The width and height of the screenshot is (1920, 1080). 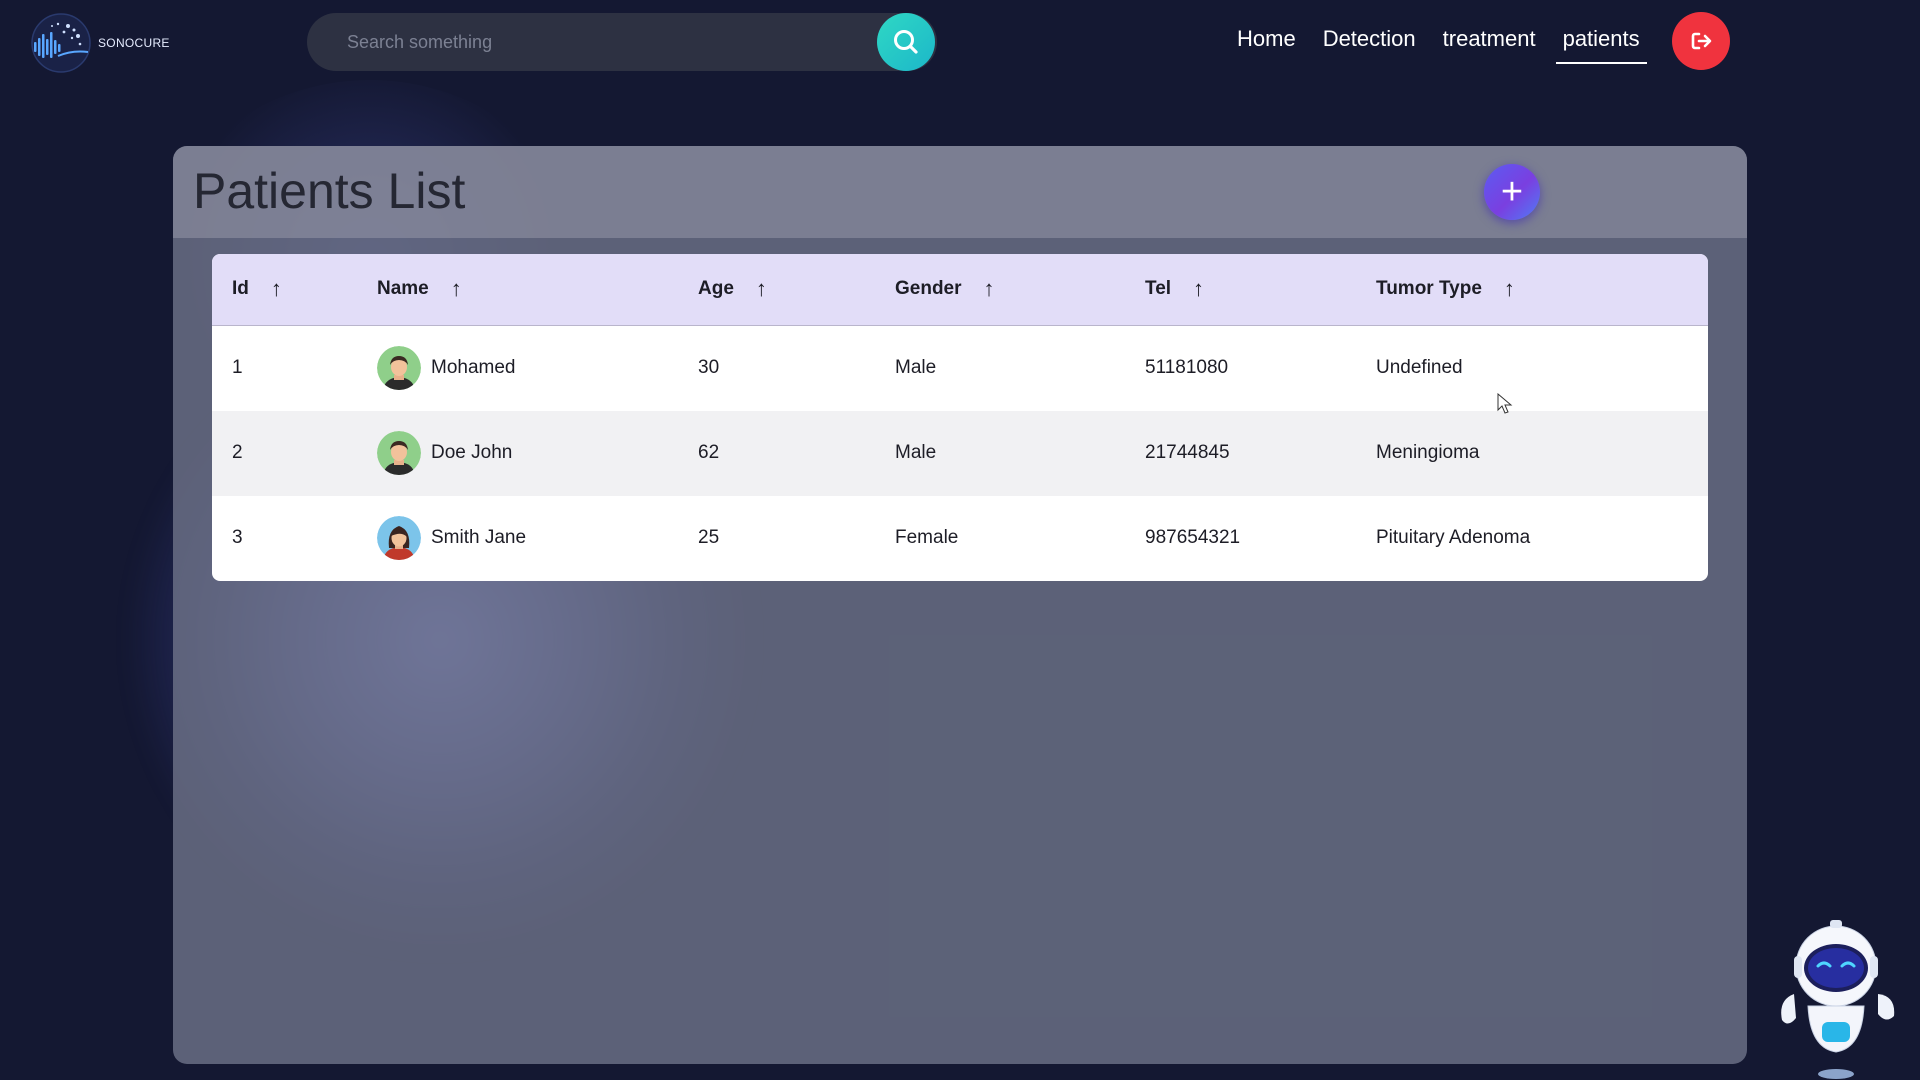 I want to click on nav-detection: Detection, so click(x=1369, y=43).